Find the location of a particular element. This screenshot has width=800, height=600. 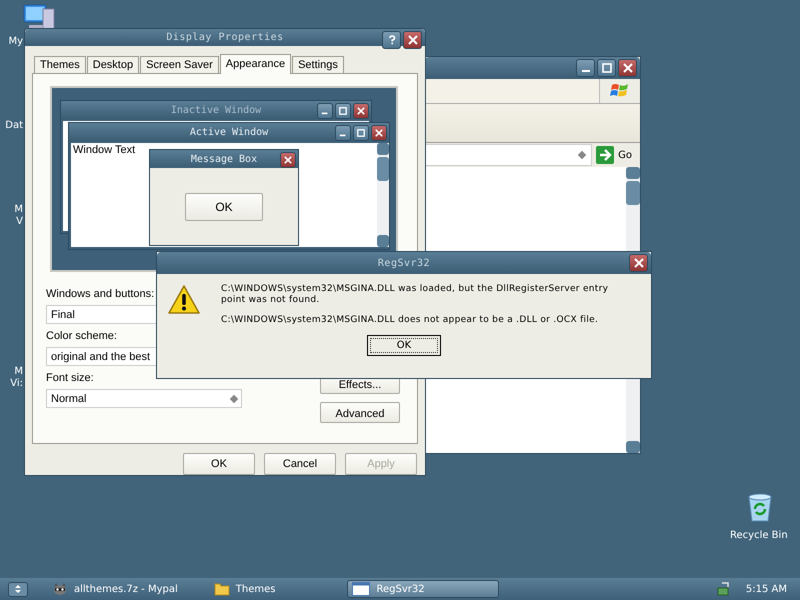

folder-icon is located at coordinates (222, 589).